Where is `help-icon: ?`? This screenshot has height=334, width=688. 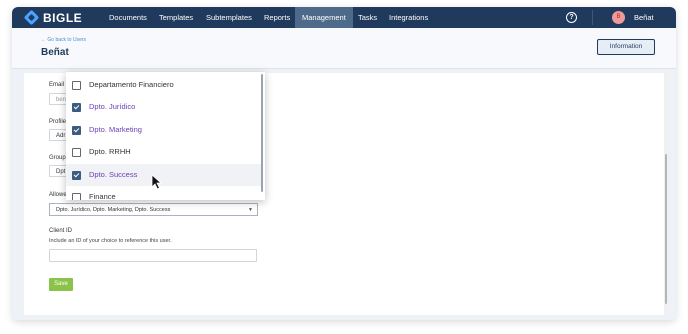 help-icon: ? is located at coordinates (571, 17).